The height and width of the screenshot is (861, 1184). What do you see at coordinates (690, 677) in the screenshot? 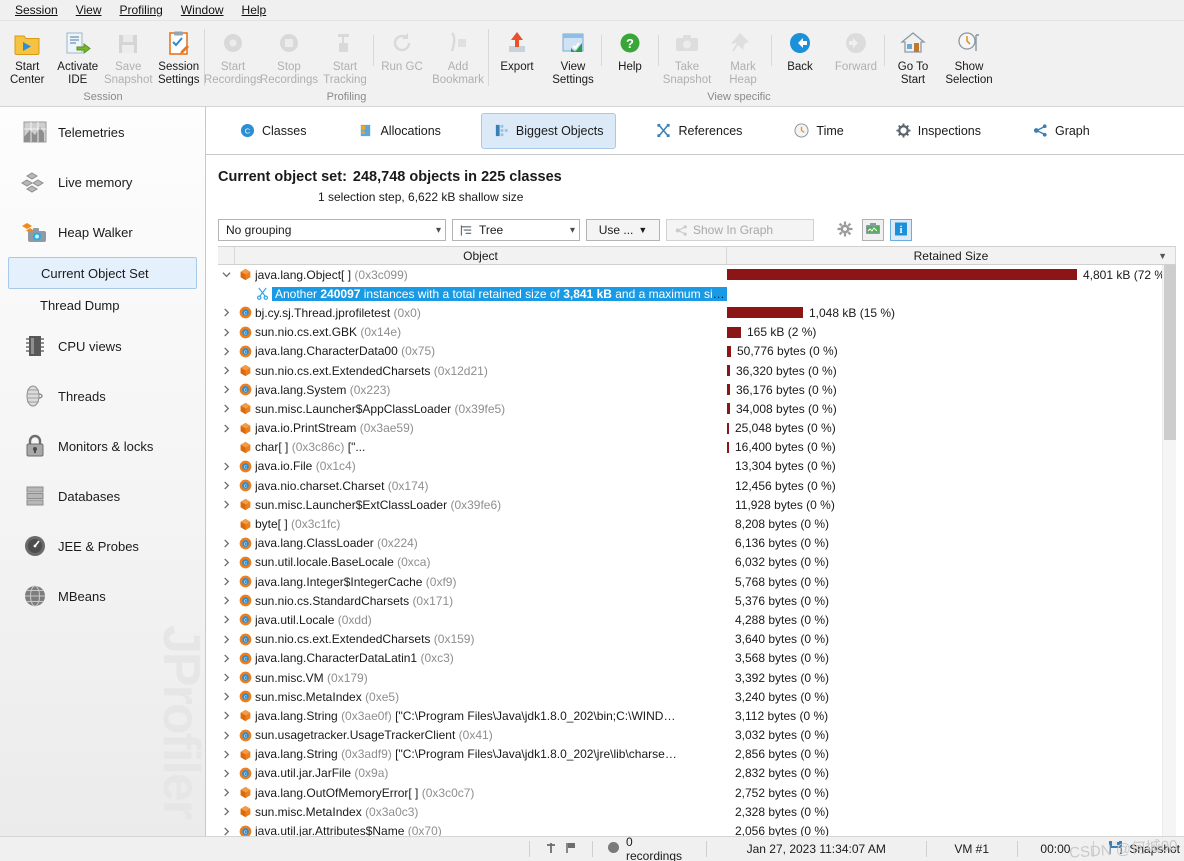
I see `table-row: Csun.misc.VM (0x179) 3,392 bytes (0 %)` at bounding box center [690, 677].